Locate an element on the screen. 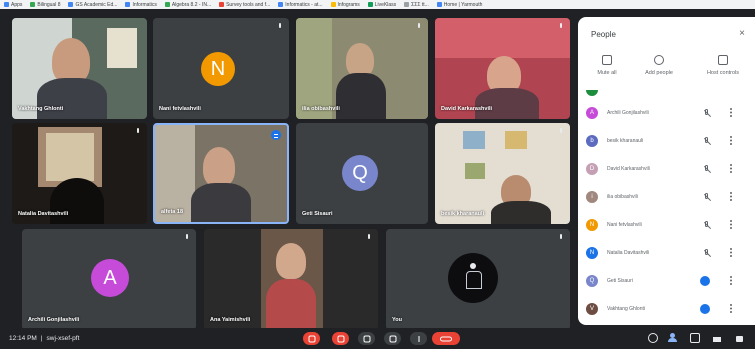 This screenshot has width=755, height=349. lock-icon-body is located at coordinates (739, 339).